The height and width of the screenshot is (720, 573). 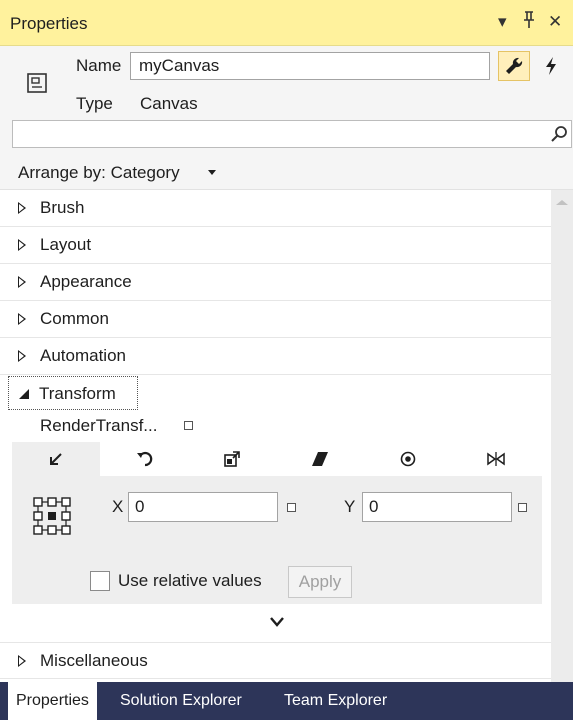 I want to click on tab-flip, so click(x=496, y=459).